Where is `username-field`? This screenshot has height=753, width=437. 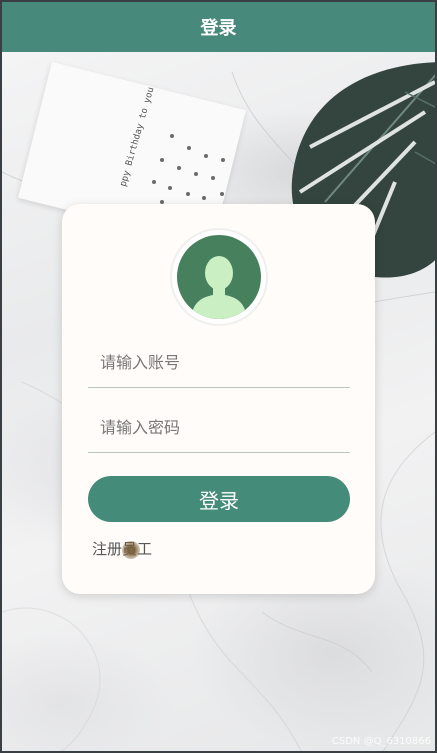
username-field is located at coordinates (219, 363).